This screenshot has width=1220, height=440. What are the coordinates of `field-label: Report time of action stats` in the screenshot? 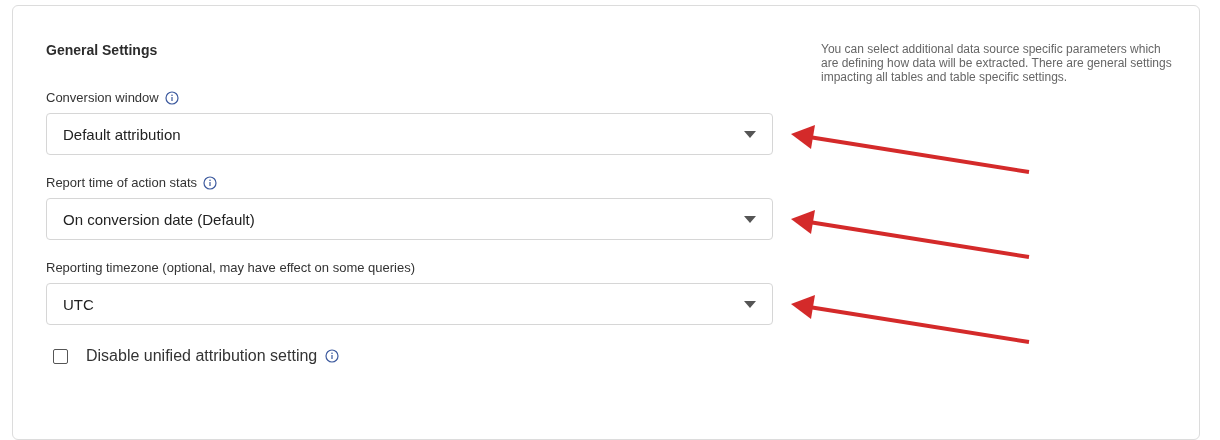 It's located at (121, 182).